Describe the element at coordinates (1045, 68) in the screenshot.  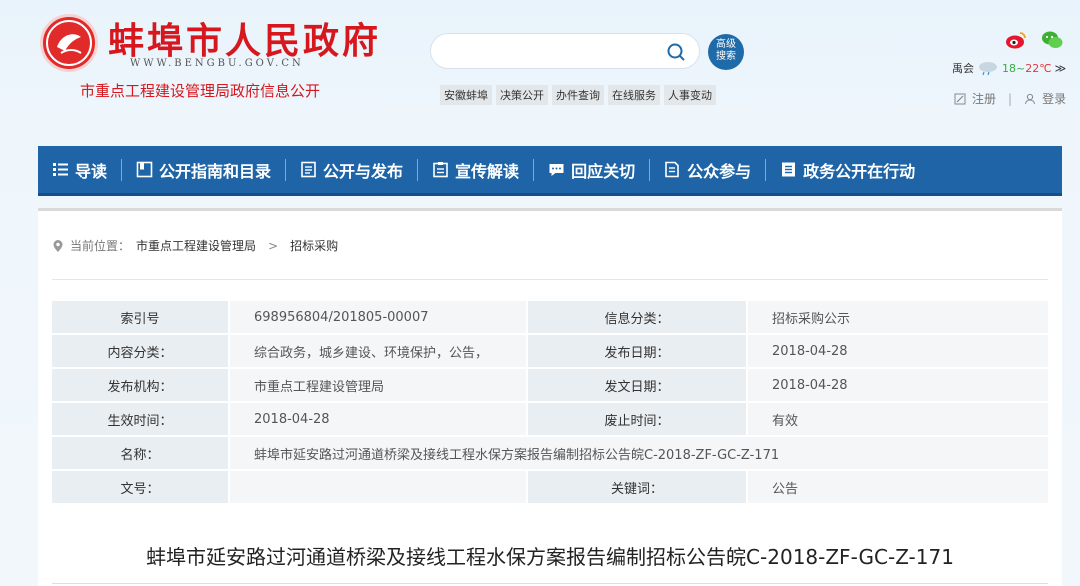
I see `temp-unit: ℃` at that location.